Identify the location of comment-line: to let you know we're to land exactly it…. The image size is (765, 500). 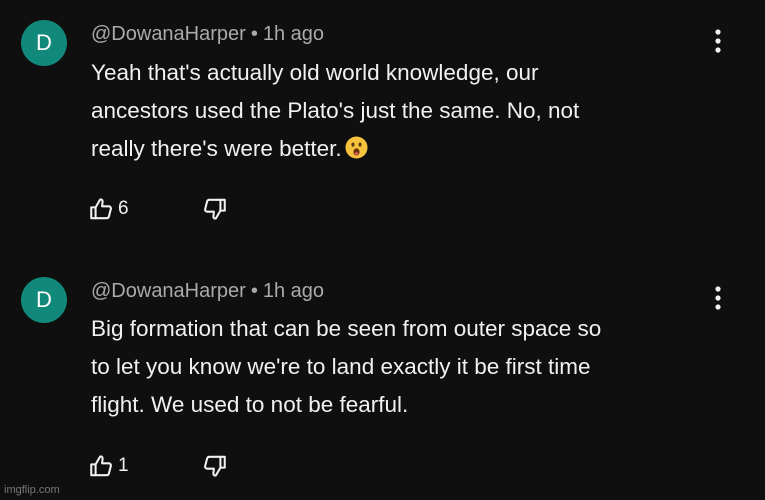
(341, 366).